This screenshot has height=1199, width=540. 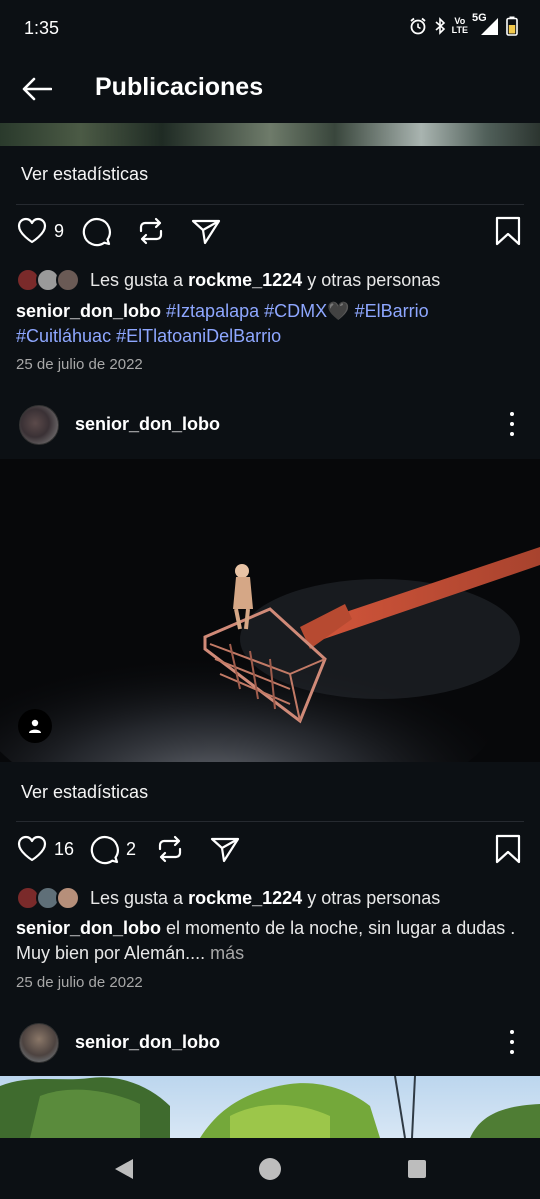 I want to click on post-actions: 9, so click(x=270, y=235).